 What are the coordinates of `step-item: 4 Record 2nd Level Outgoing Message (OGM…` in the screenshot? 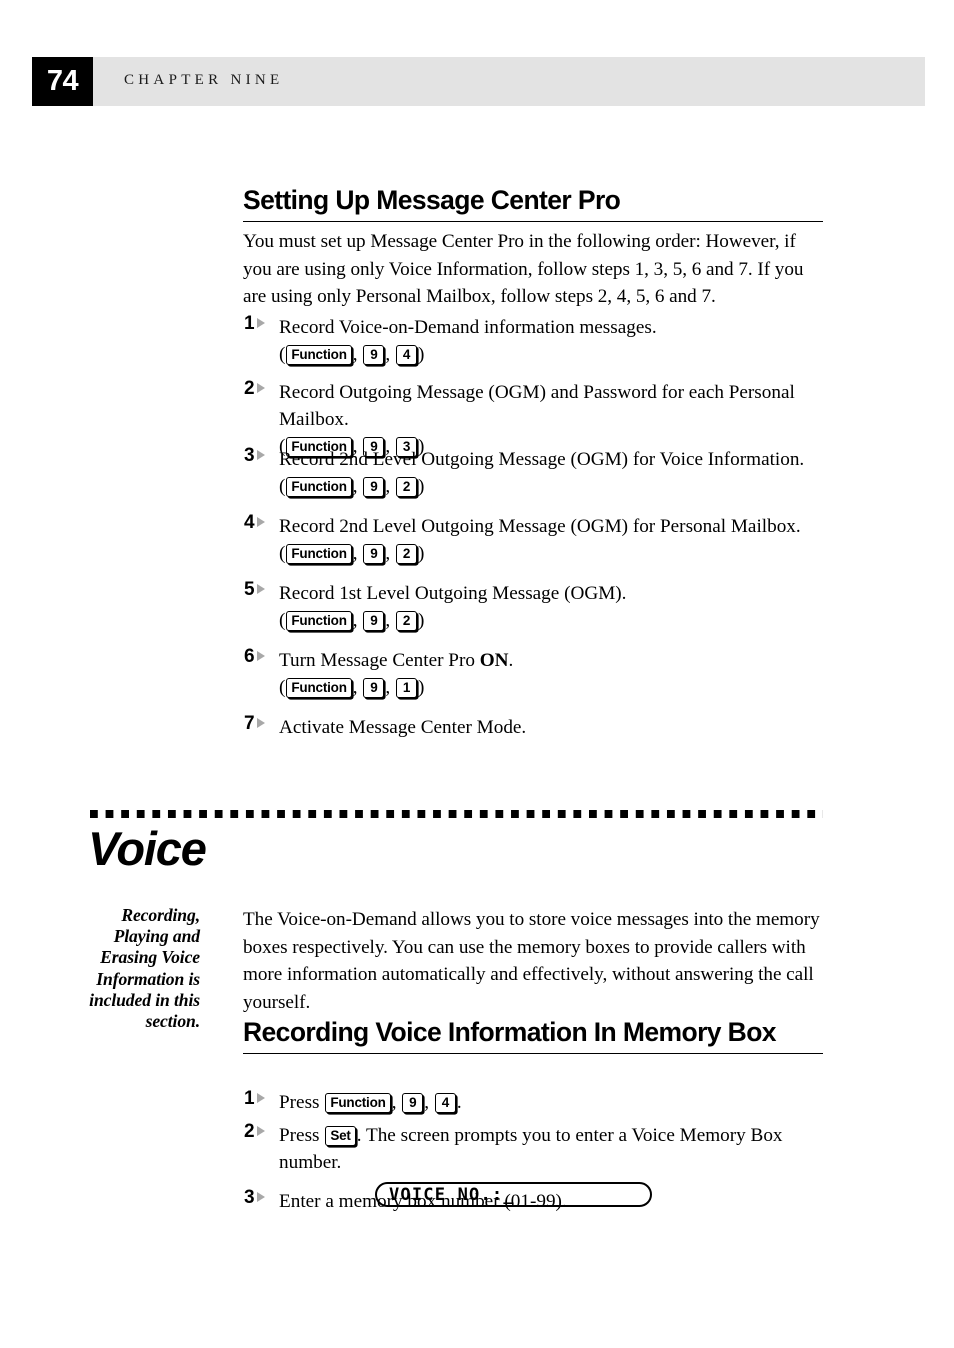 It's located at (533, 539).